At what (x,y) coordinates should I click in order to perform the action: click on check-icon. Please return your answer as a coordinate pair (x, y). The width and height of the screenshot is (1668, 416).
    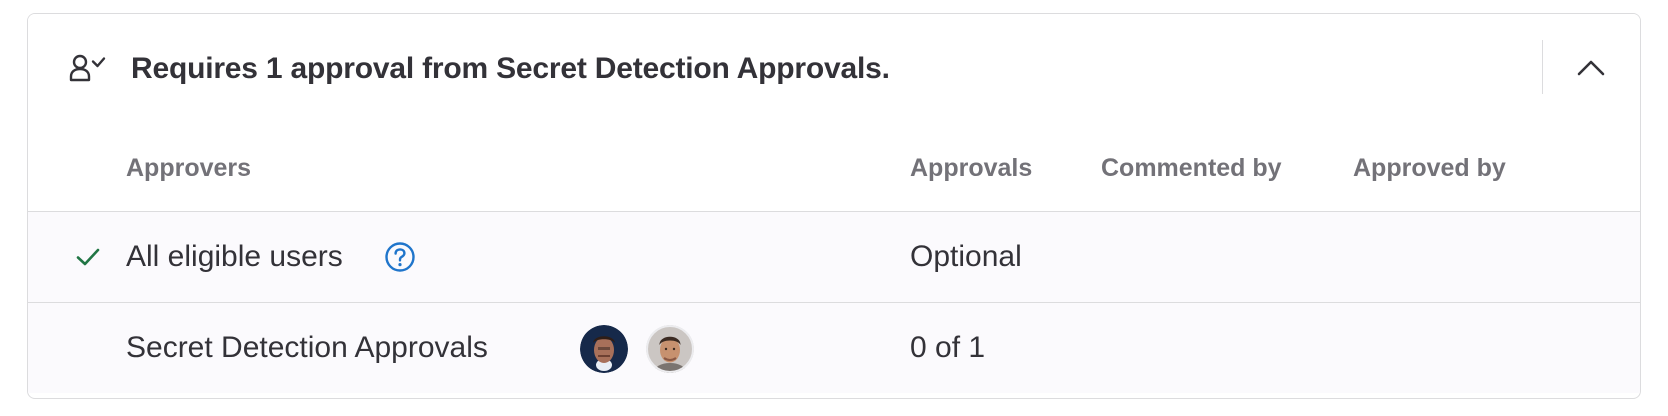
    Looking at the image, I should click on (88, 257).